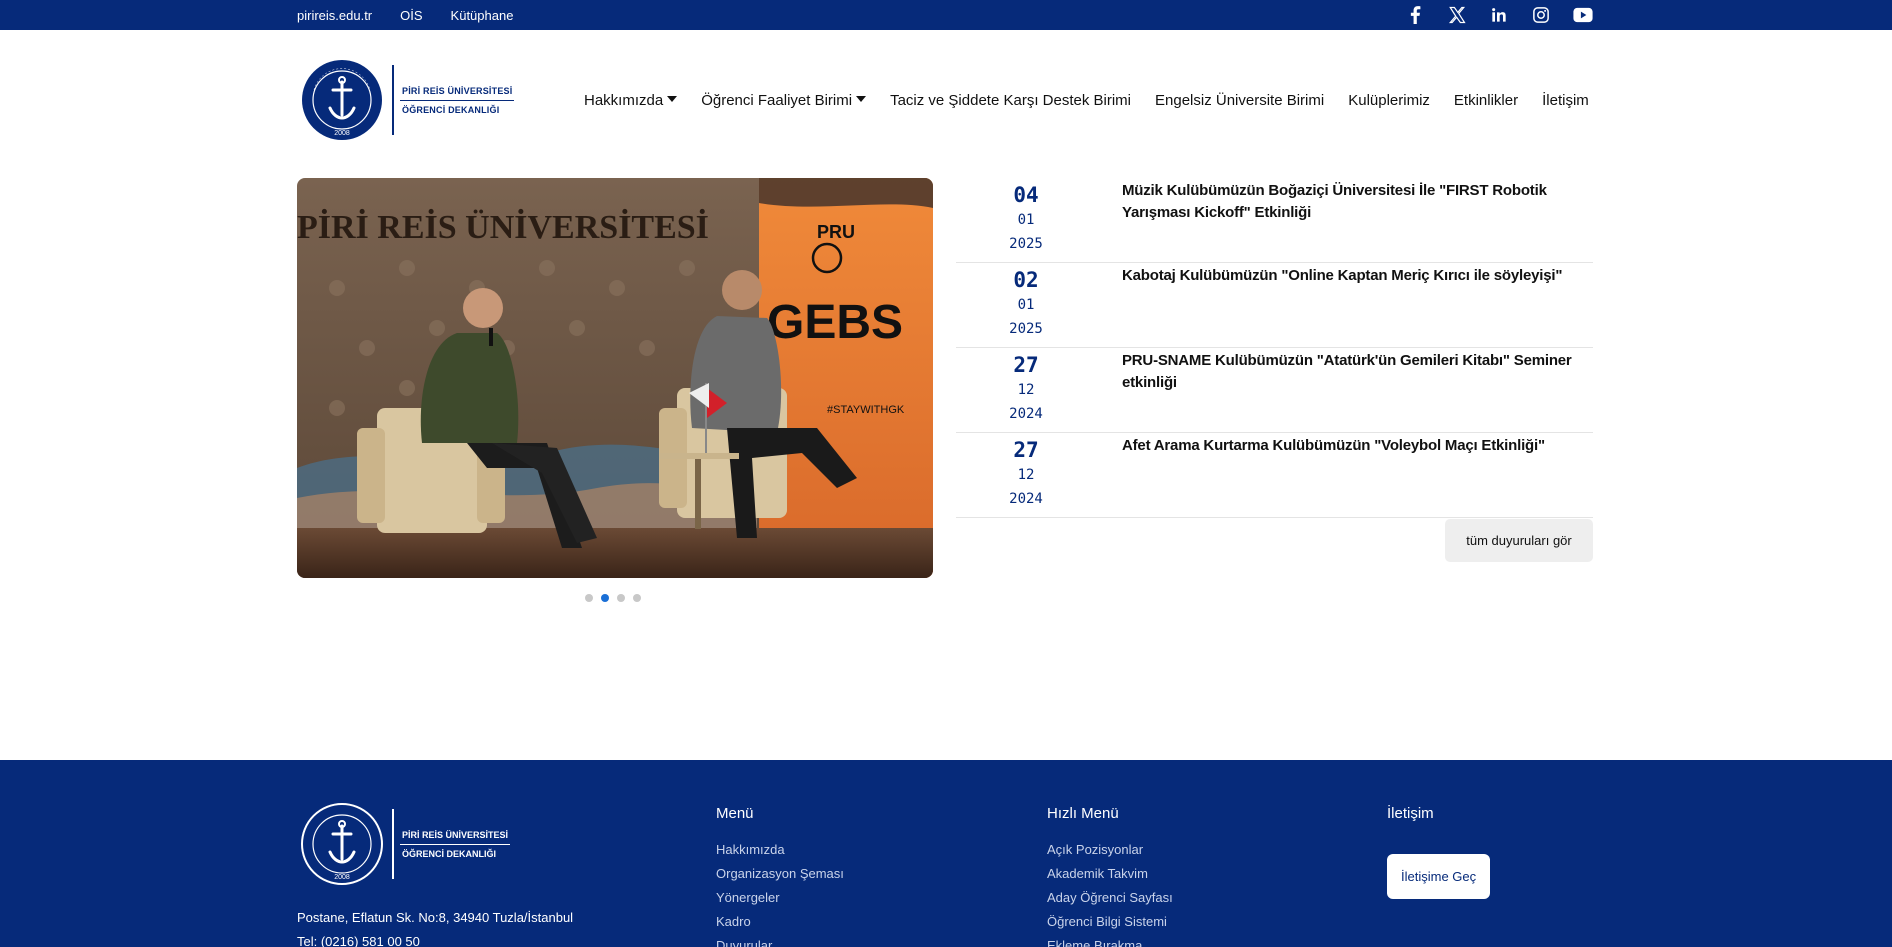  I want to click on footer-quick-link: Ekleme Bırakma, so click(1110, 940).